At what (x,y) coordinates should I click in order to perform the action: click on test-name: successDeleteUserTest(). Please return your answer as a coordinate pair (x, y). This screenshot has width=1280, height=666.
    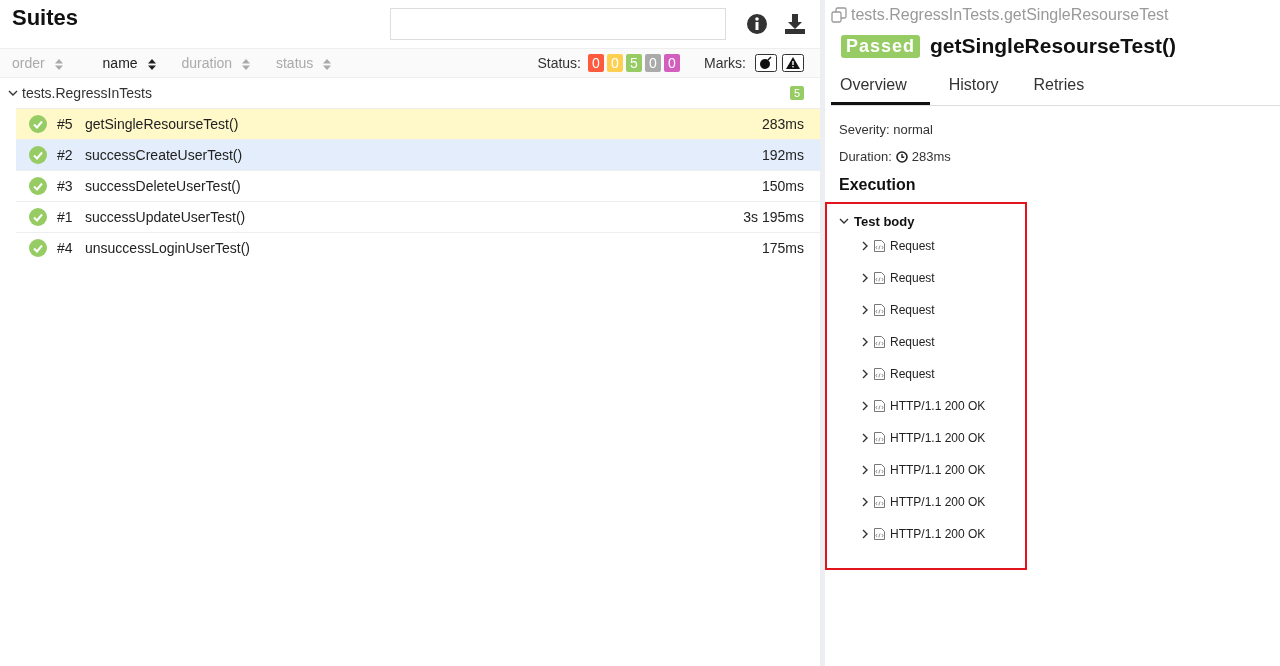
    Looking at the image, I should click on (163, 186).